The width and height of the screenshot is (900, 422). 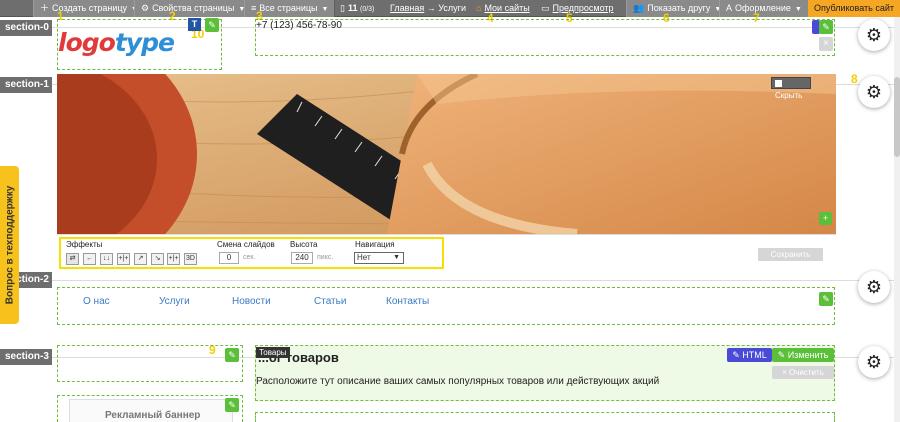 I want to click on close-icon: ×, so click(x=786, y=372).